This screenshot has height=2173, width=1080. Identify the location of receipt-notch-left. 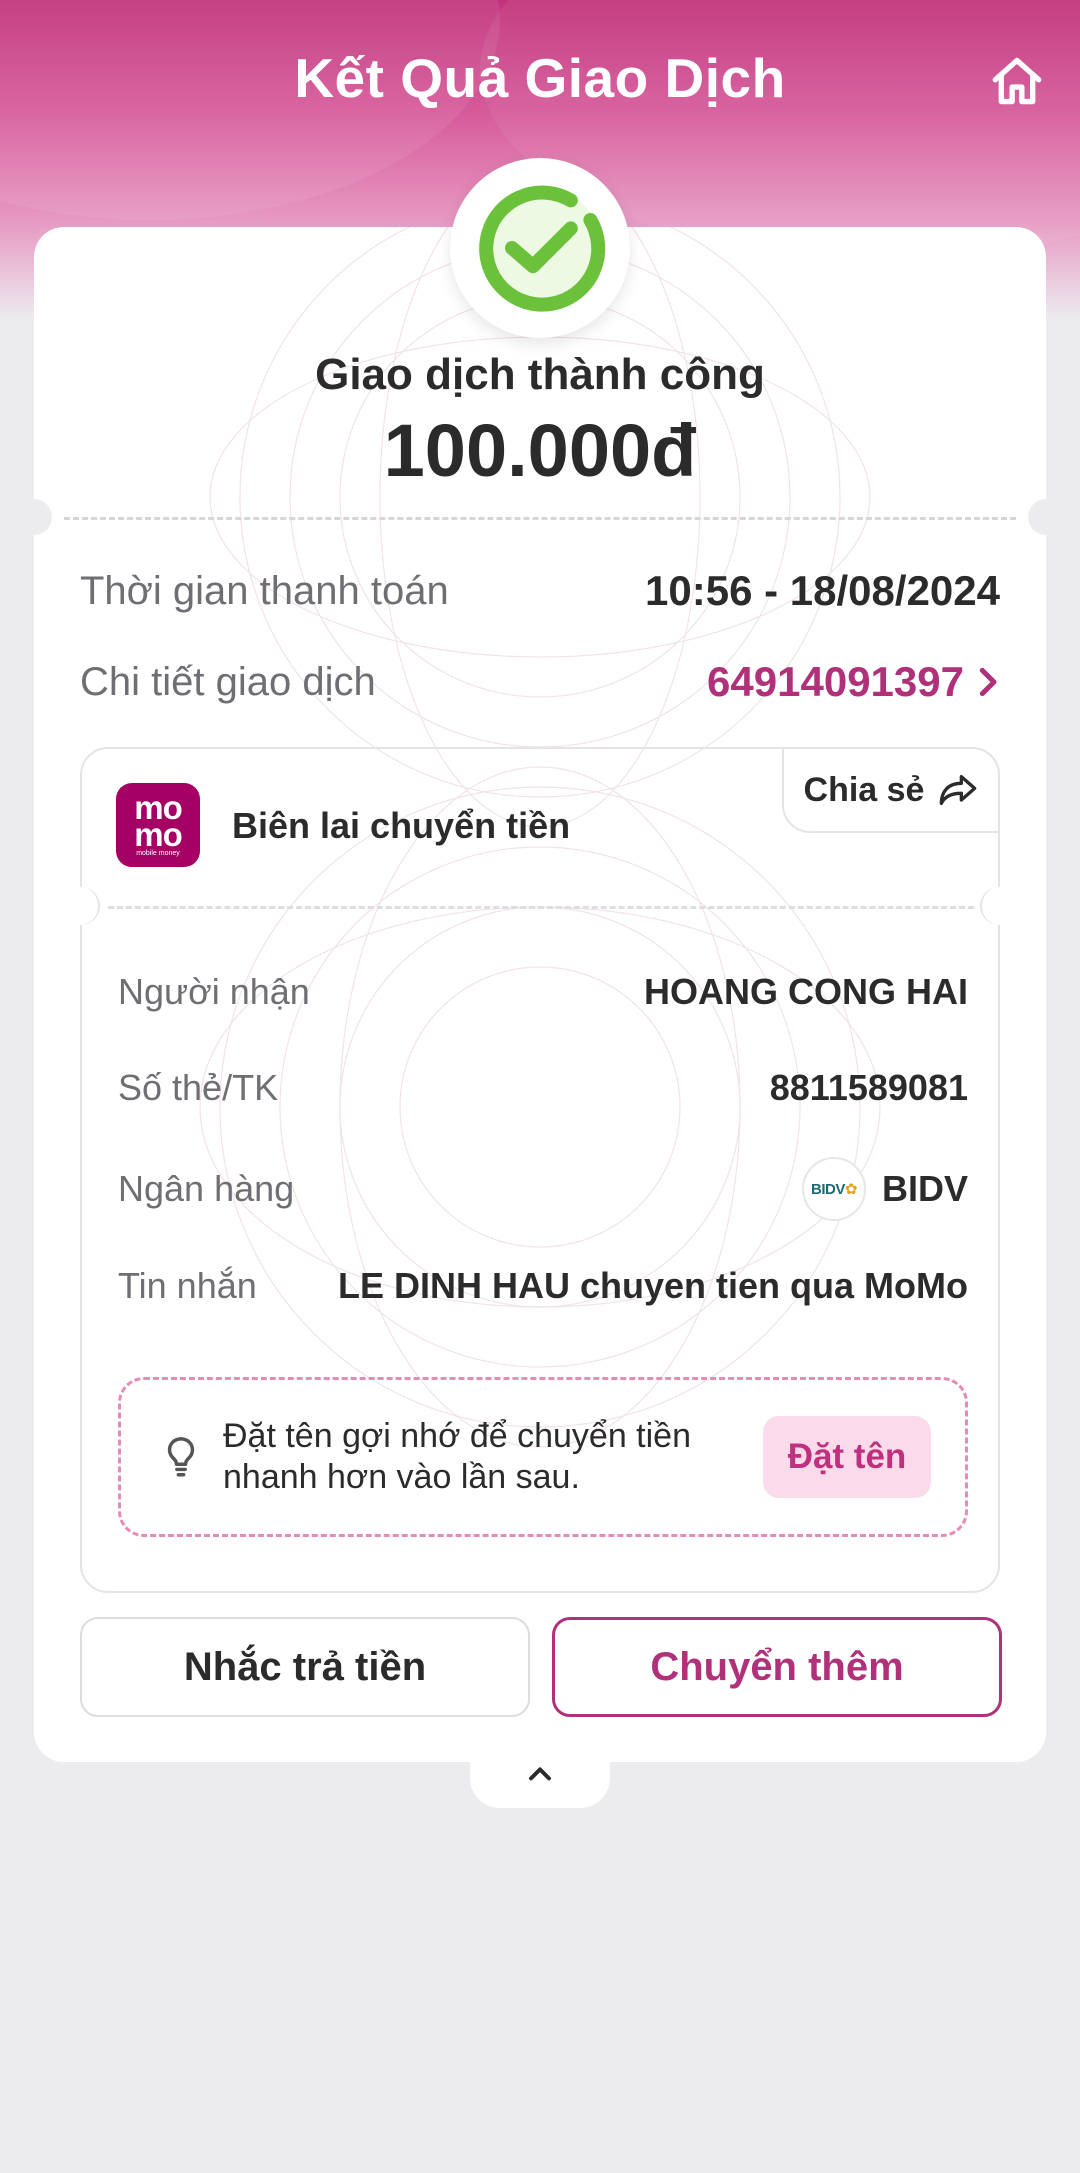
(81, 906).